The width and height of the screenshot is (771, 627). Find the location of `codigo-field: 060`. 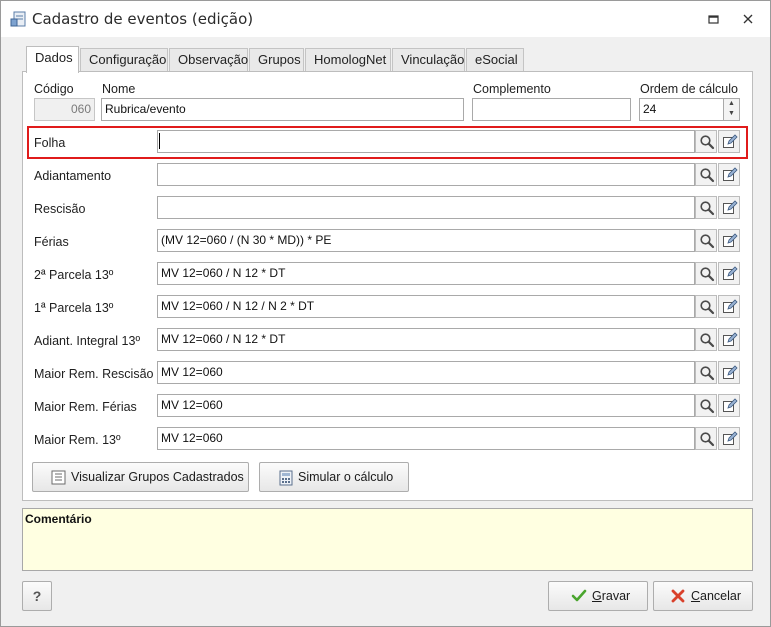

codigo-field: 060 is located at coordinates (64, 109).